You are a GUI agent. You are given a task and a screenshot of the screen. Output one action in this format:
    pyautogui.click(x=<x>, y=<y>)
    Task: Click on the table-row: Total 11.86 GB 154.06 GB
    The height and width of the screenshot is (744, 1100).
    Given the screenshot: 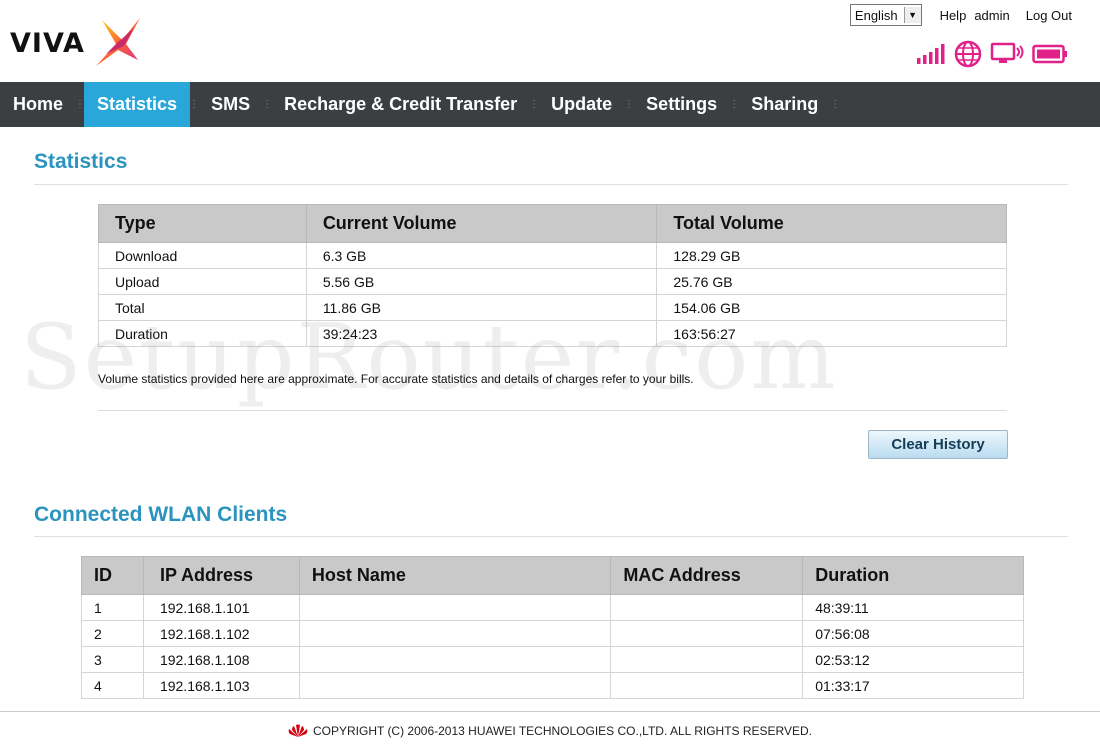 What is the action you would take?
    pyautogui.click(x=552, y=307)
    